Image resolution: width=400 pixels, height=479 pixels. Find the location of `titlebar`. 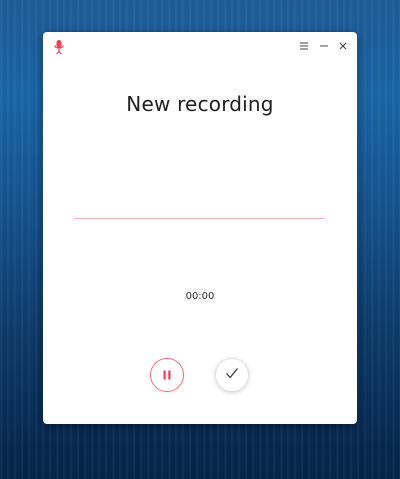

titlebar is located at coordinates (200, 46).